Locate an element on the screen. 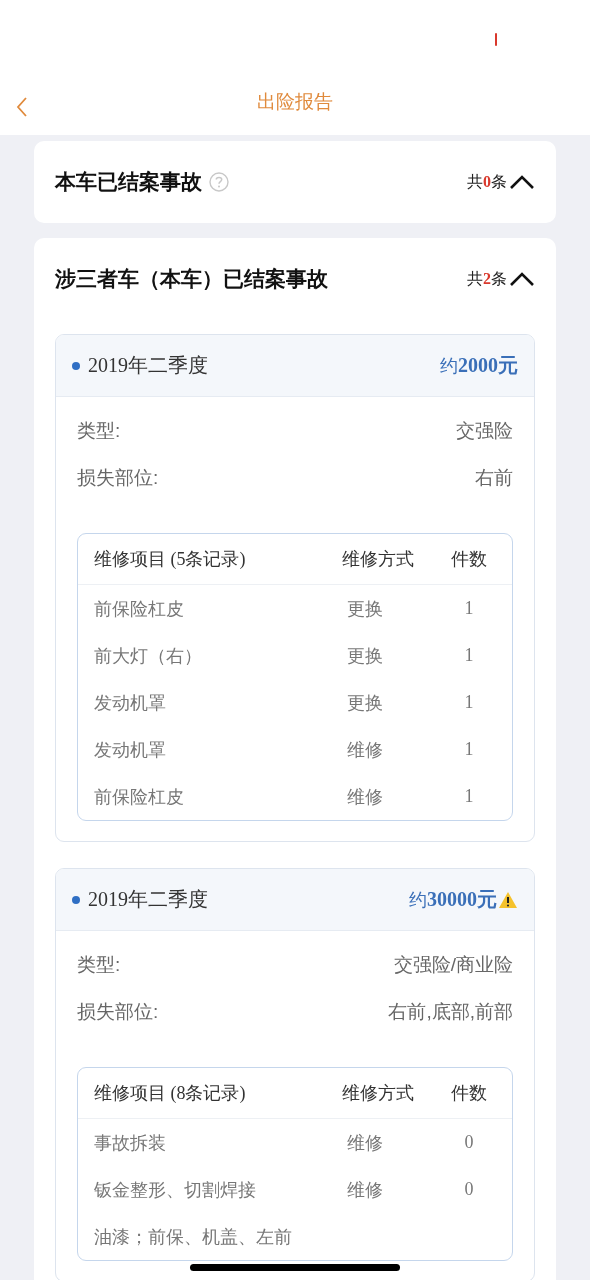 This screenshot has width=590, height=1280. claim-amount: 约2000元 is located at coordinates (479, 365).